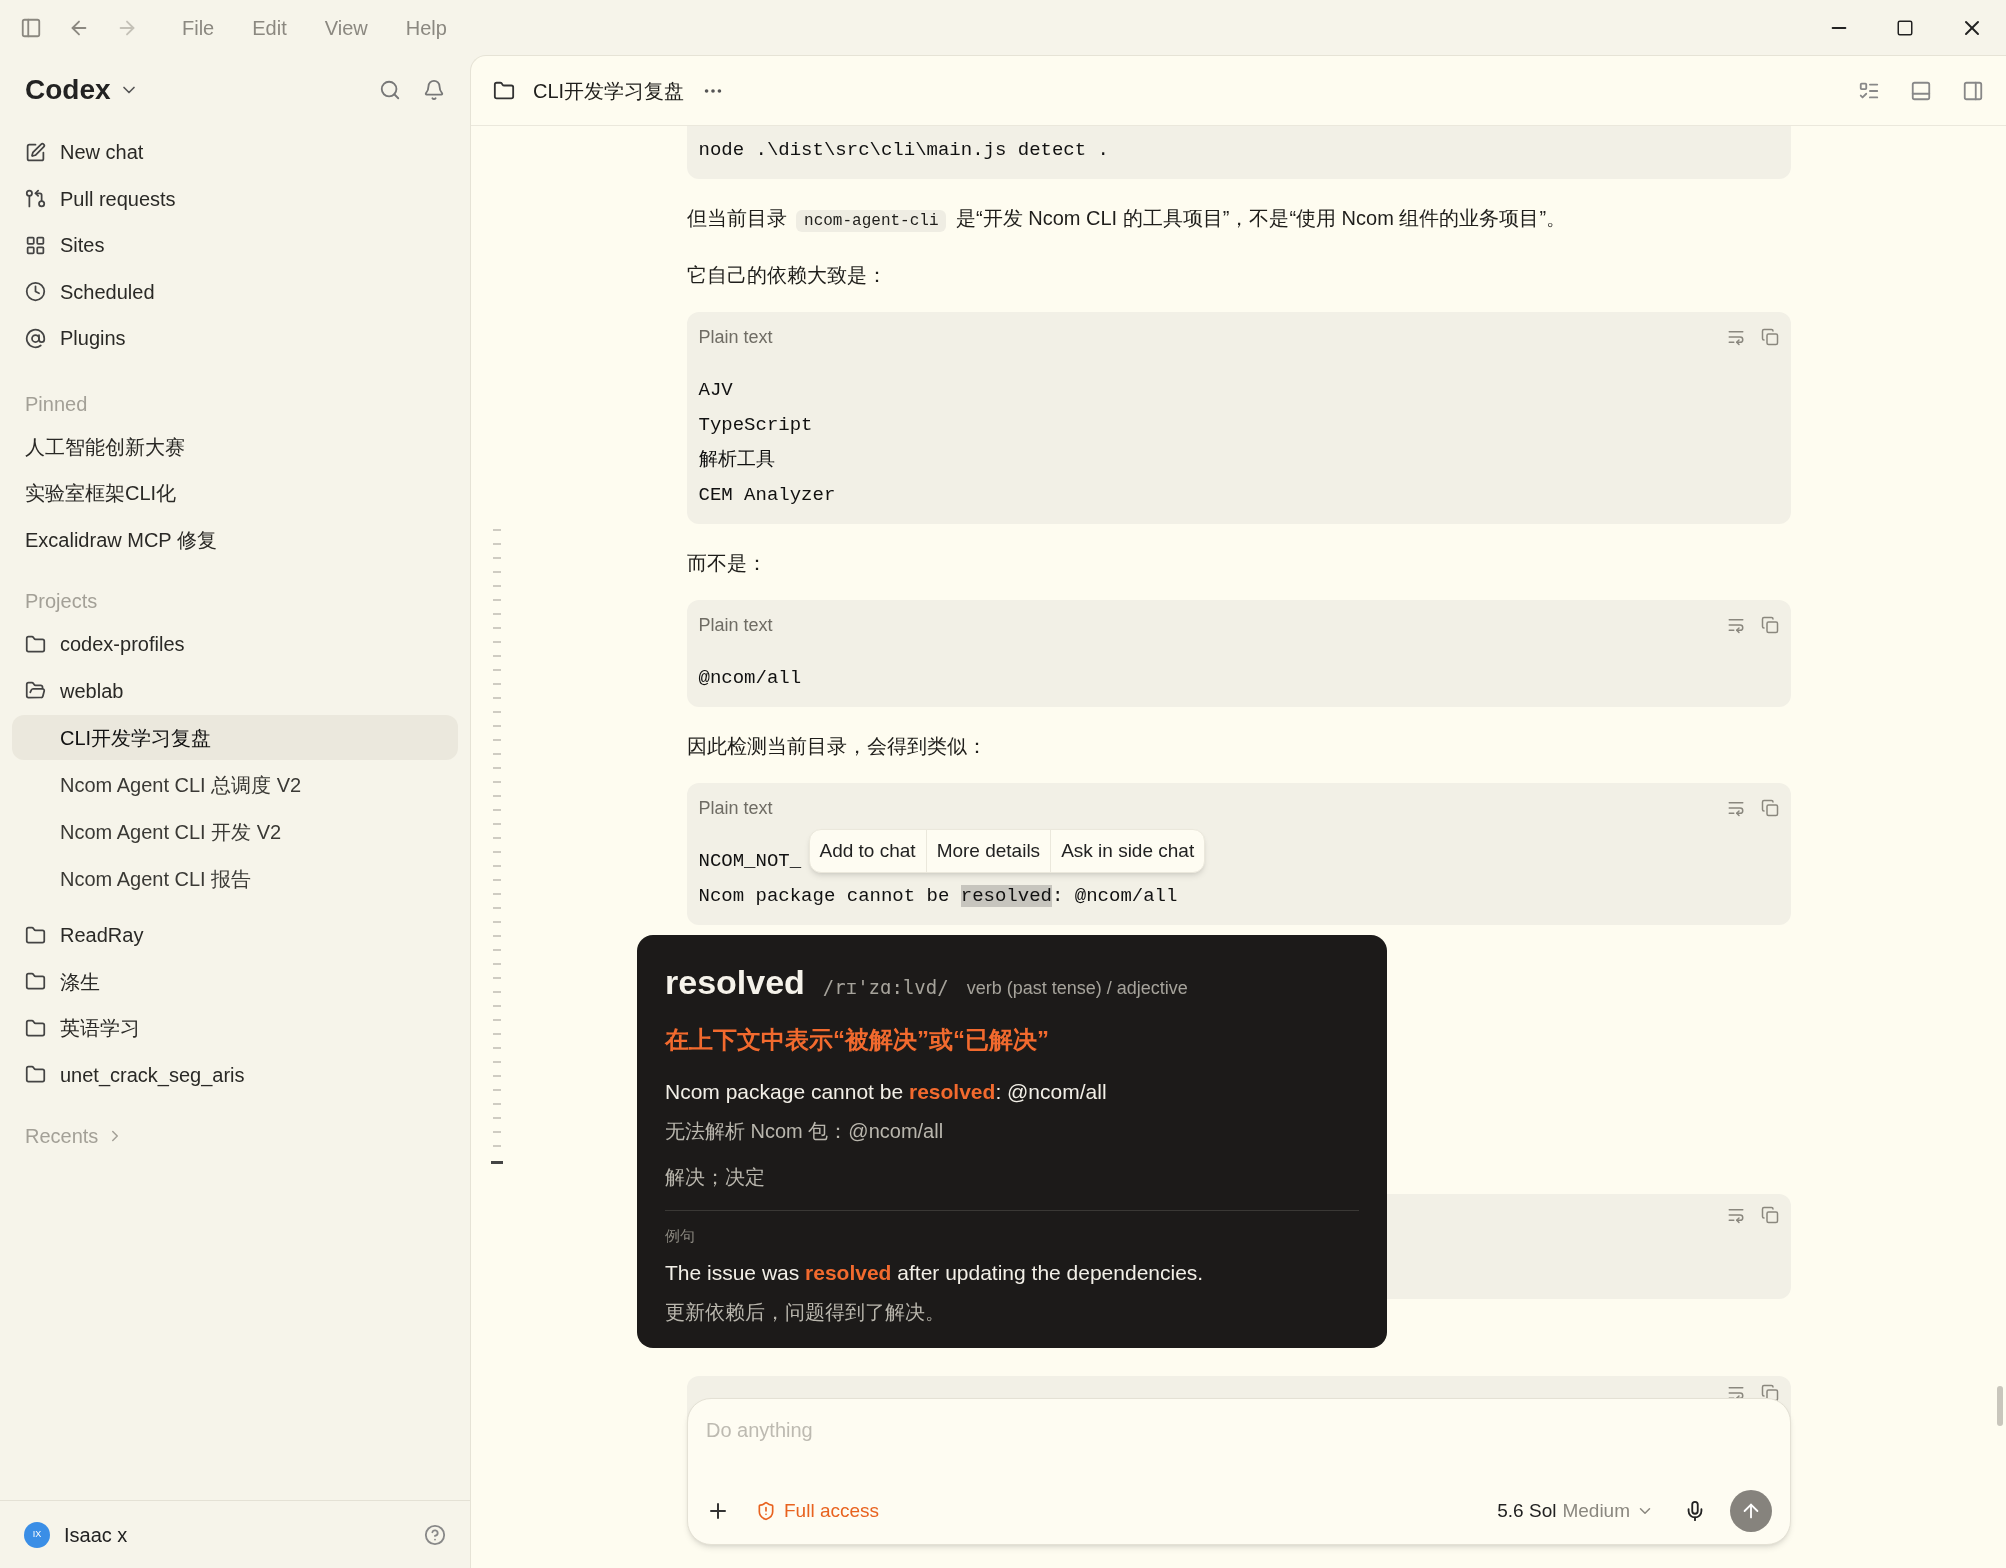 This screenshot has height=1568, width=2006. Describe the element at coordinates (1127, 220) in the screenshot. I see `message-text: 但当前目录 ncom-agent-cli 是“开发 Ncom CLI 的工具项目”，不是“使用 Ncom 组件的业务项目”。` at that location.